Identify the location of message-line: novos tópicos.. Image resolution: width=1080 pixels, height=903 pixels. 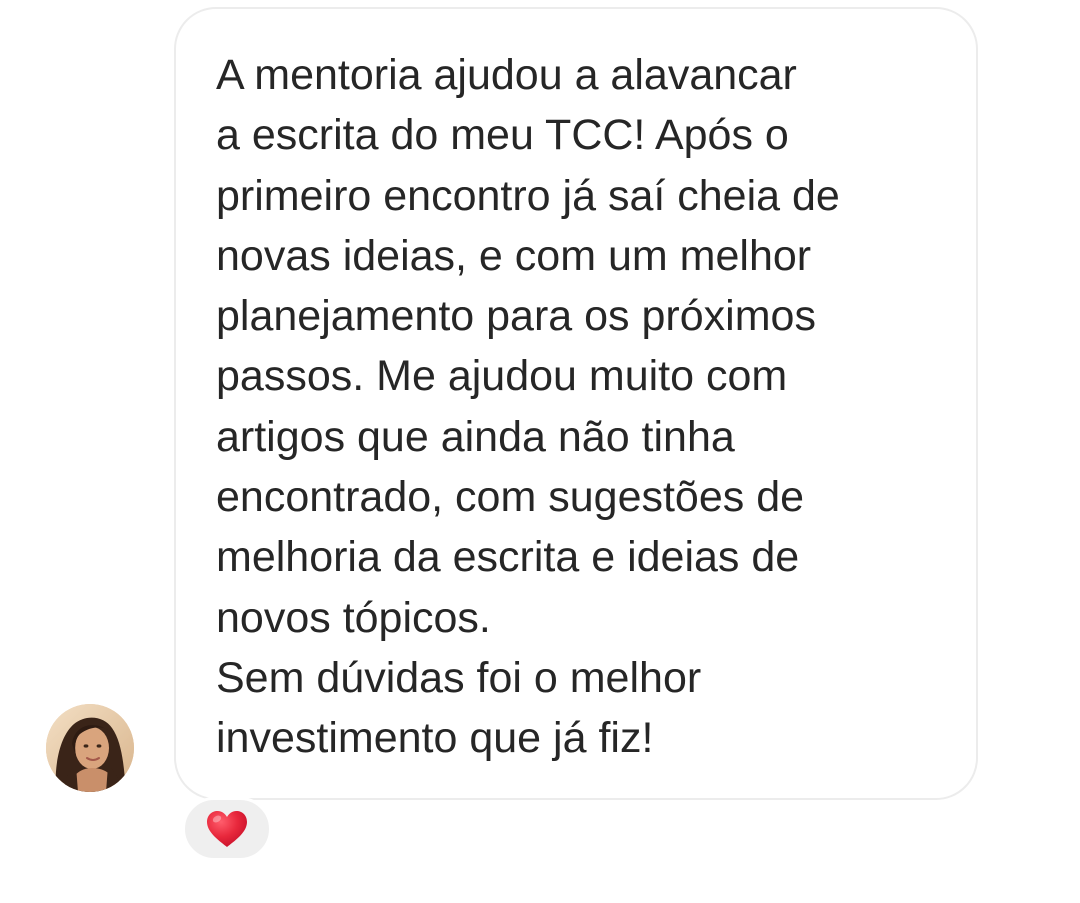
(353, 617).